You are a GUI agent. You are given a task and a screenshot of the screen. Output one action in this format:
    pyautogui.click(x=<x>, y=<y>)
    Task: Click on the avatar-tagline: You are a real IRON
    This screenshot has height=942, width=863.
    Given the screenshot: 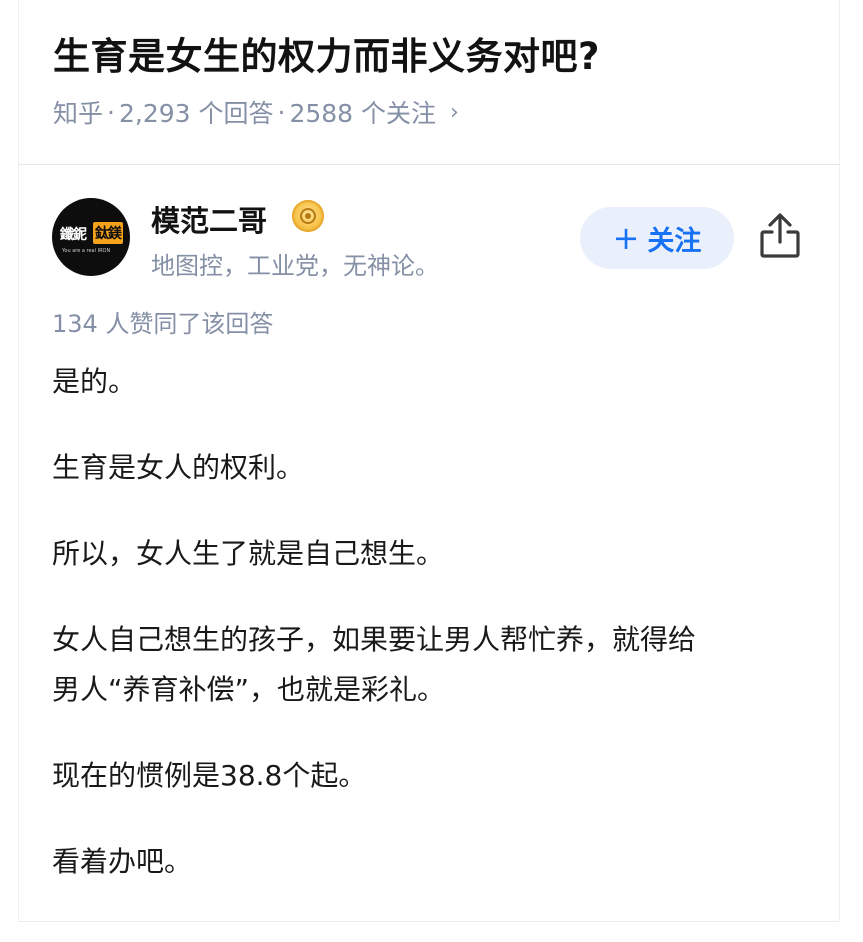 What is the action you would take?
    pyautogui.click(x=86, y=251)
    